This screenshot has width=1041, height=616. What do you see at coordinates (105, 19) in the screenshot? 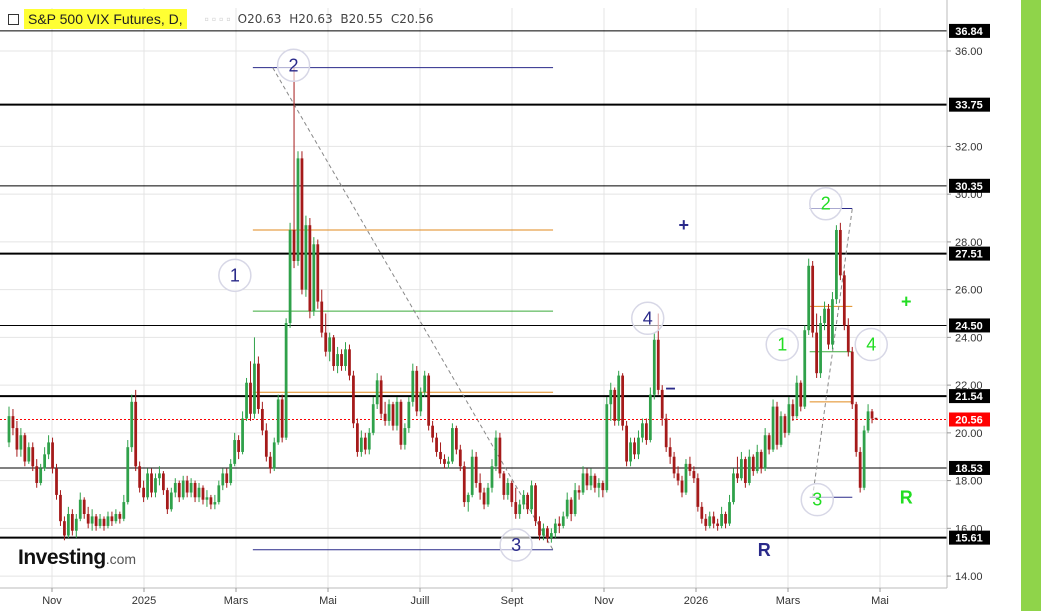
I see `instrument-title: S&P 500 VIX Futures, D,` at bounding box center [105, 19].